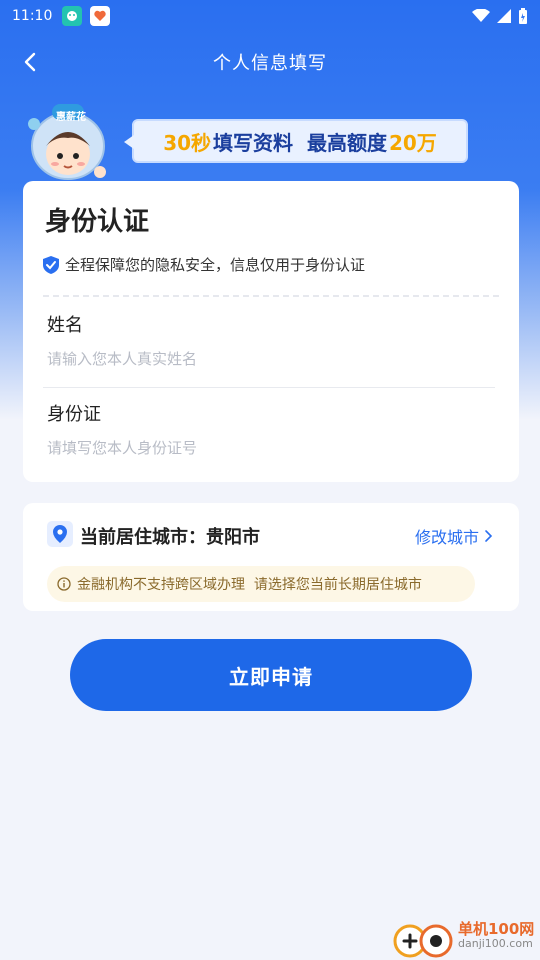 The height and width of the screenshot is (960, 540). What do you see at coordinates (523, 16) in the screenshot?
I see `battery-icon` at bounding box center [523, 16].